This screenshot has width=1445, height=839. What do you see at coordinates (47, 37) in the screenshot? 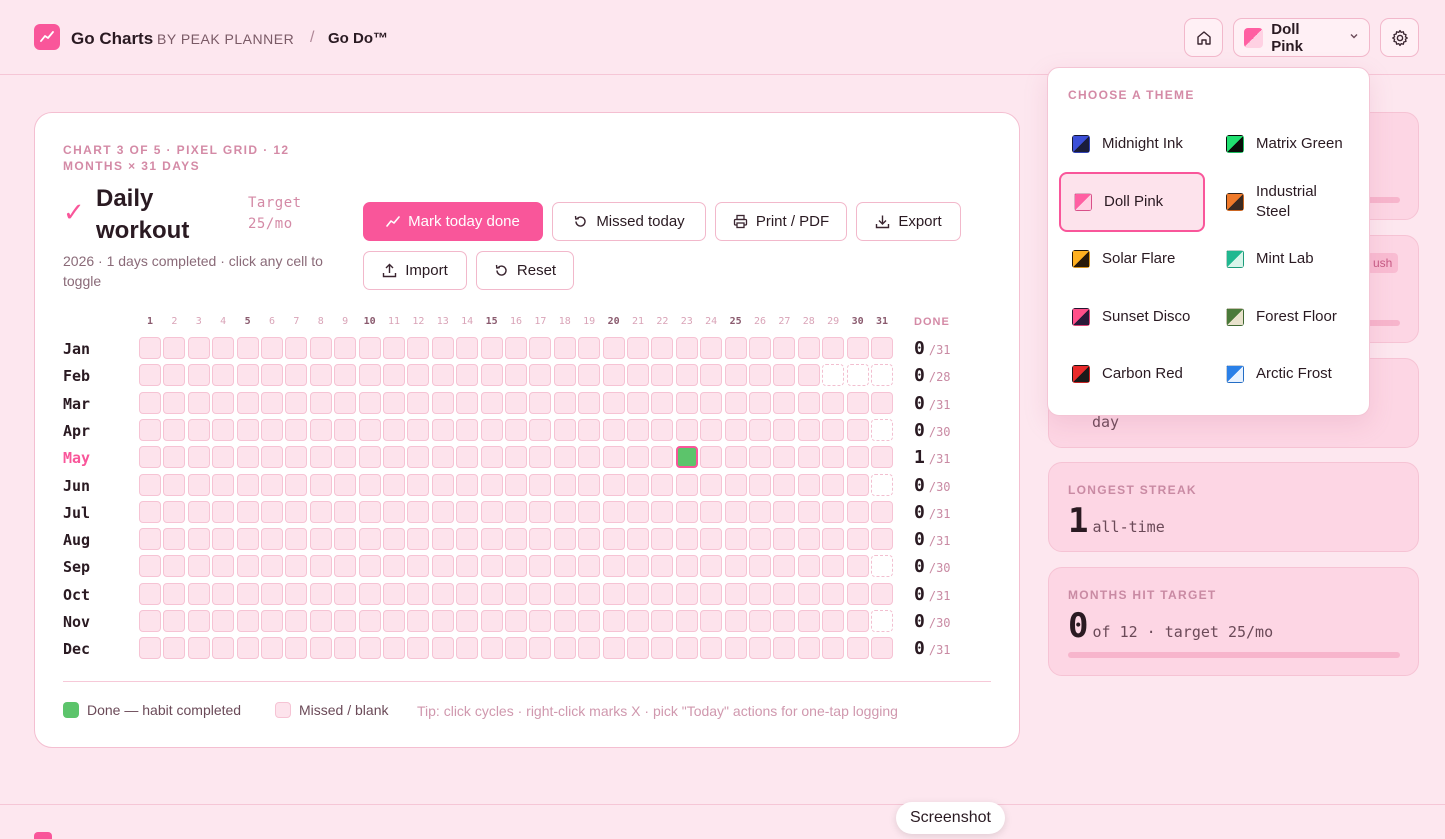
I see `chart-trend-icon` at bounding box center [47, 37].